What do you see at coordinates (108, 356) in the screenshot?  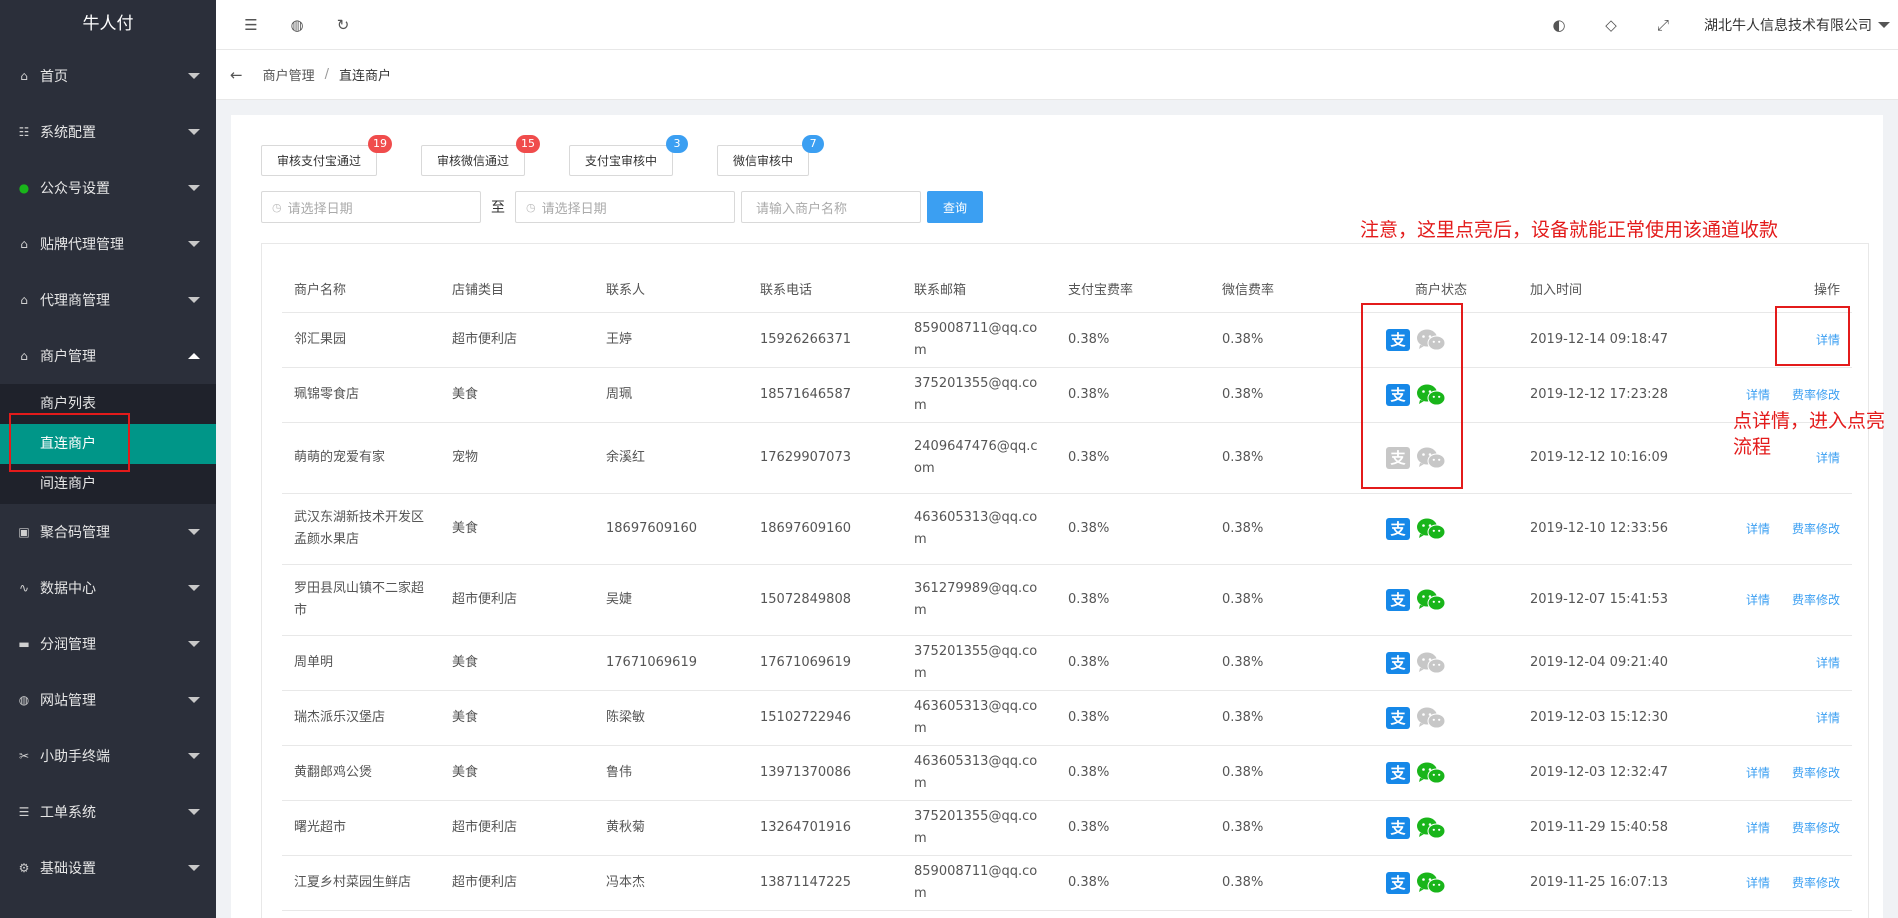 I see `sidebar-item-5: ⌂ 商户管理` at bounding box center [108, 356].